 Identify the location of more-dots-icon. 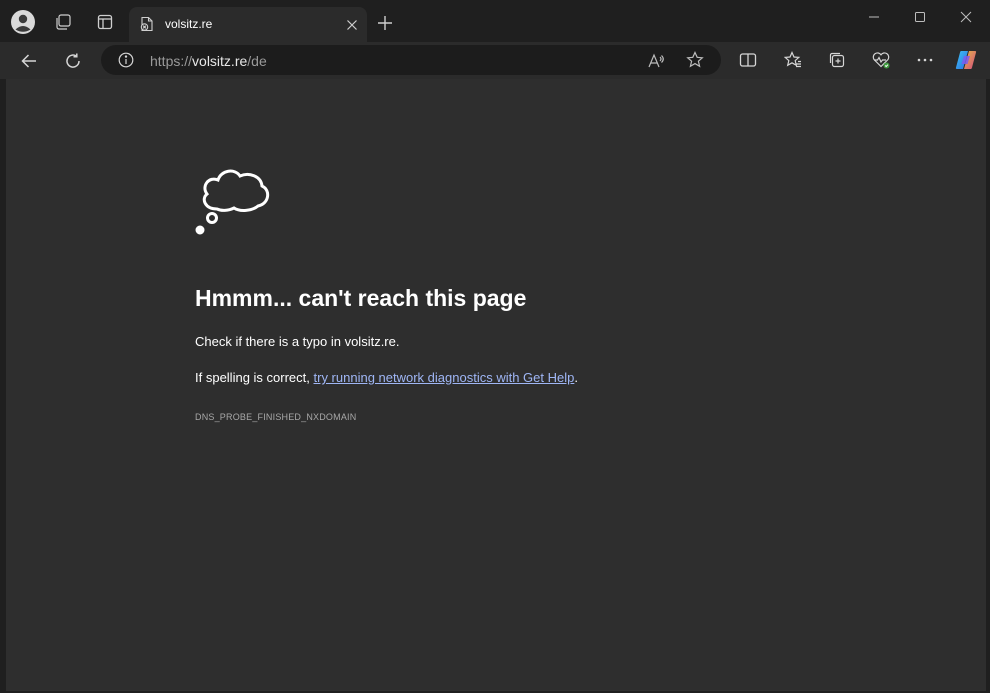
(925, 60).